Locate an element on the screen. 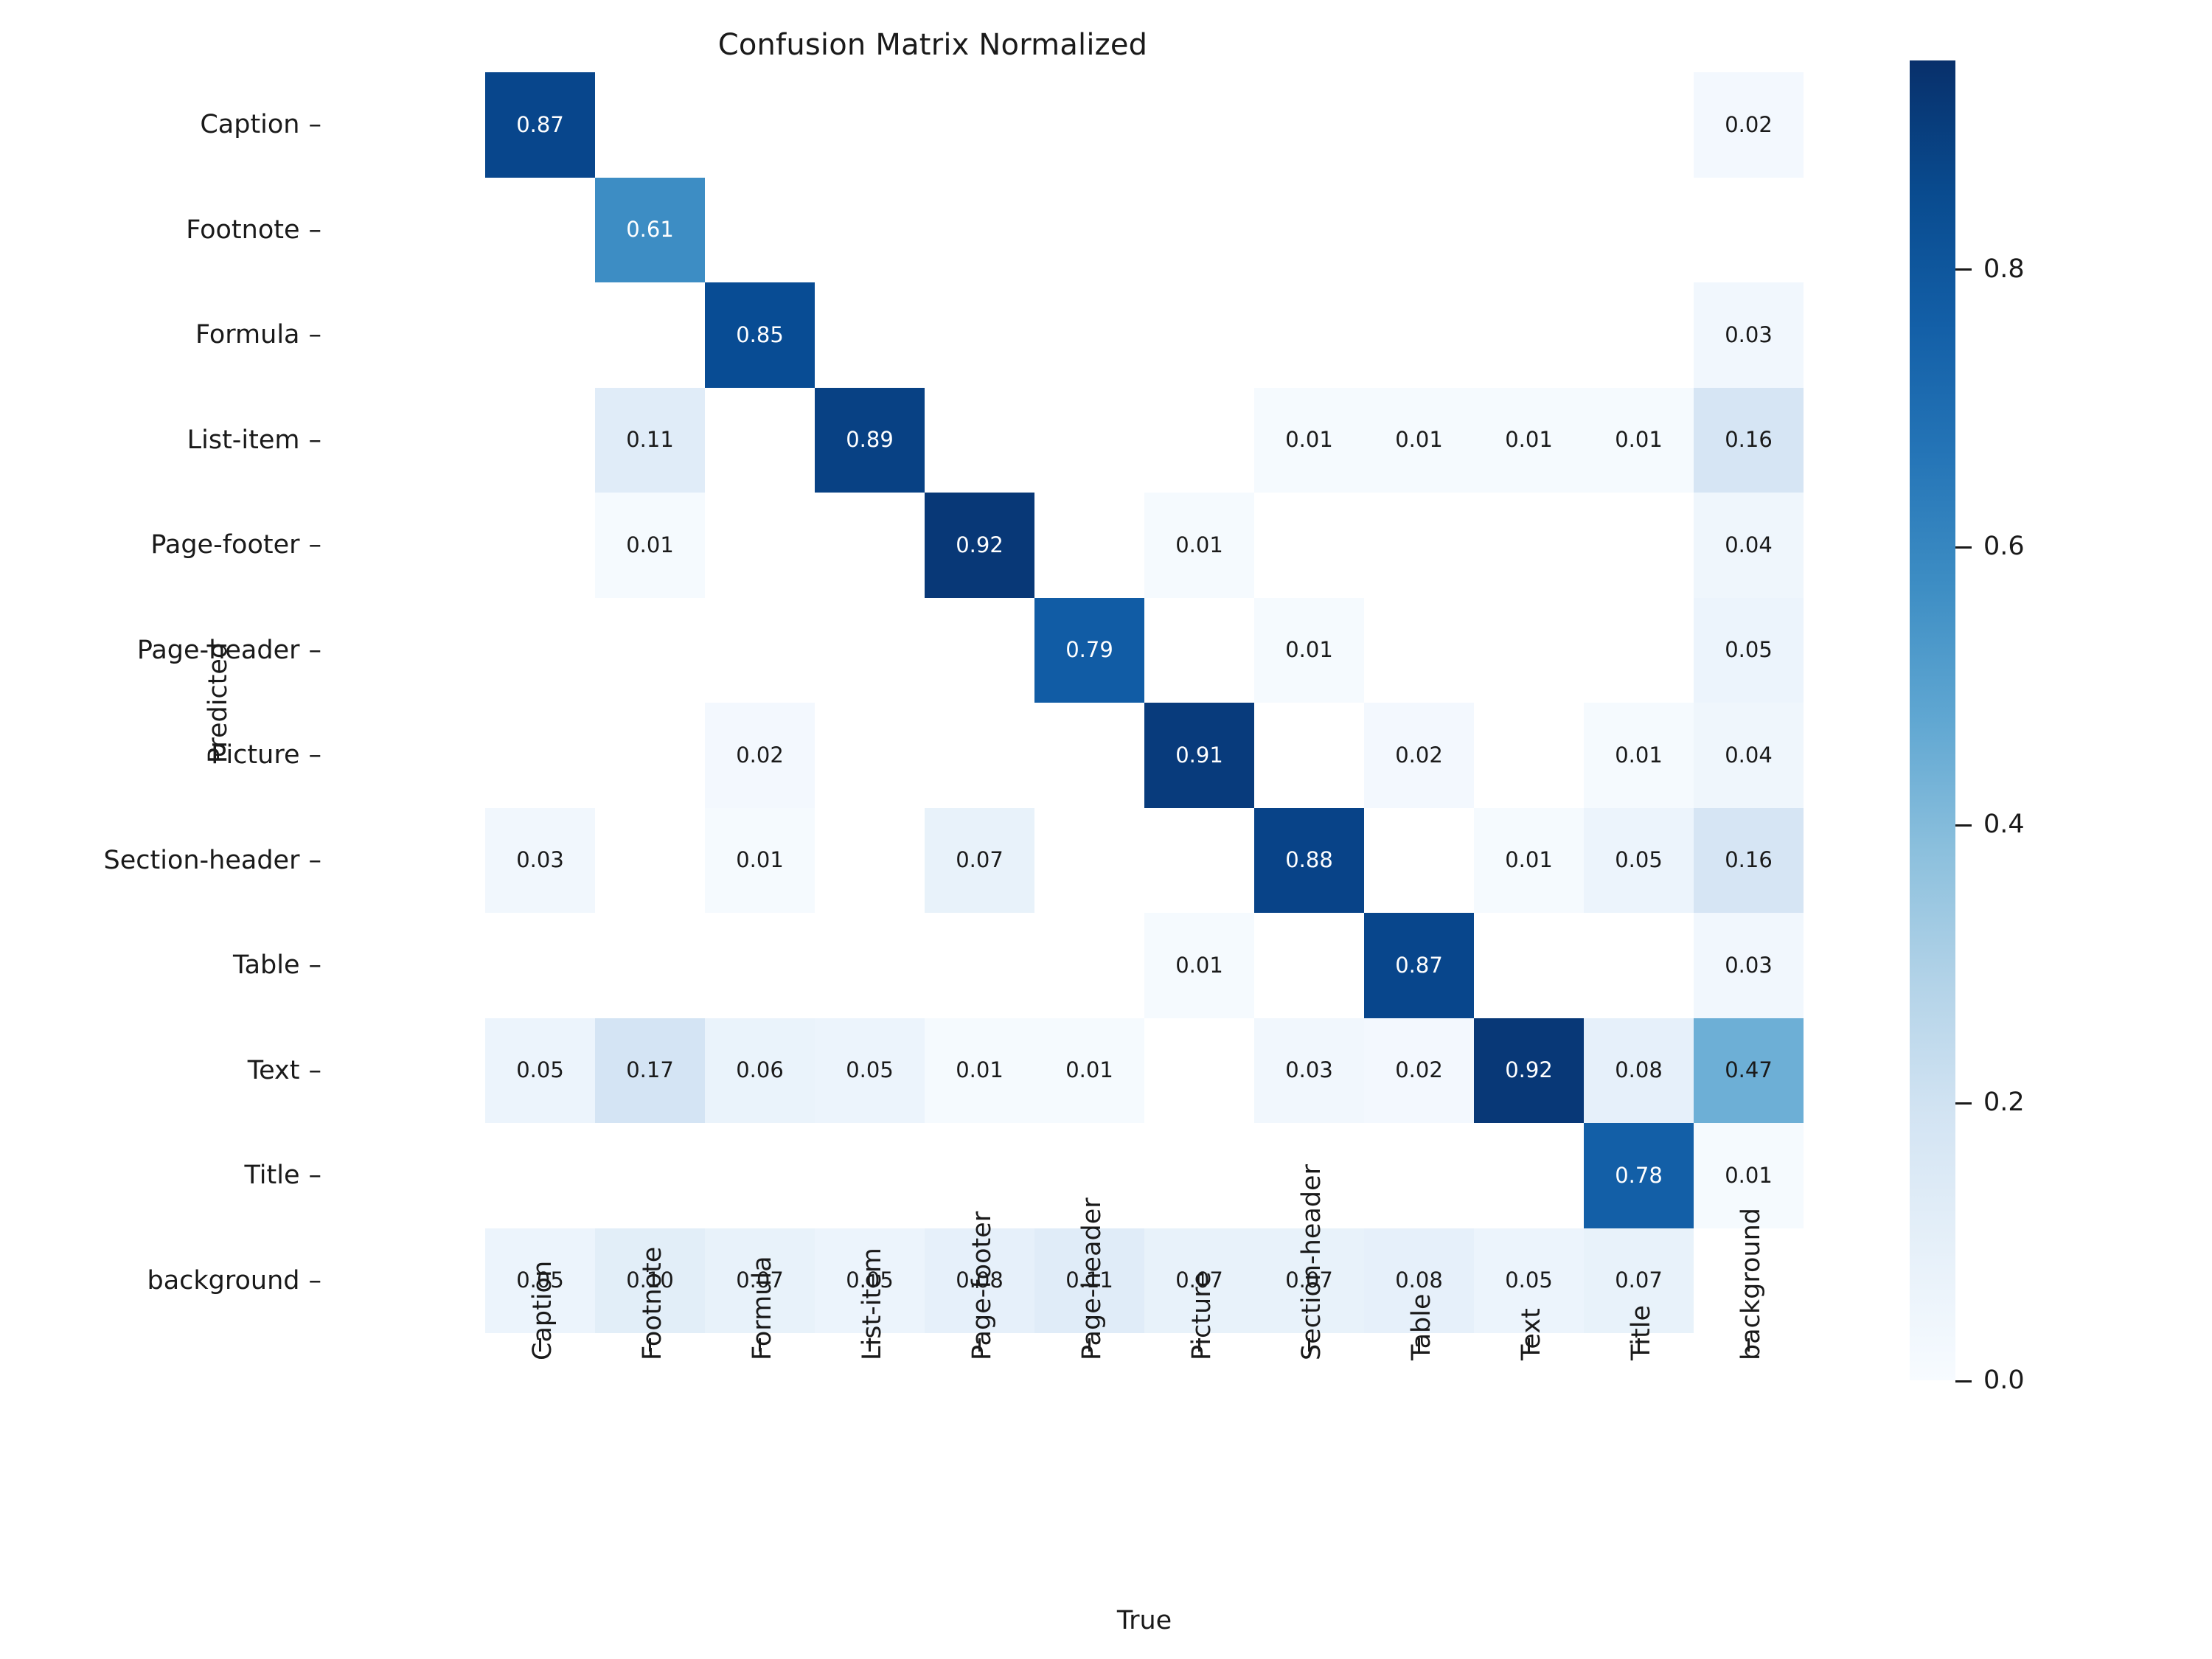 The height and width of the screenshot is (1659, 2212). matrix-cell-value: 0.61 is located at coordinates (650, 230).